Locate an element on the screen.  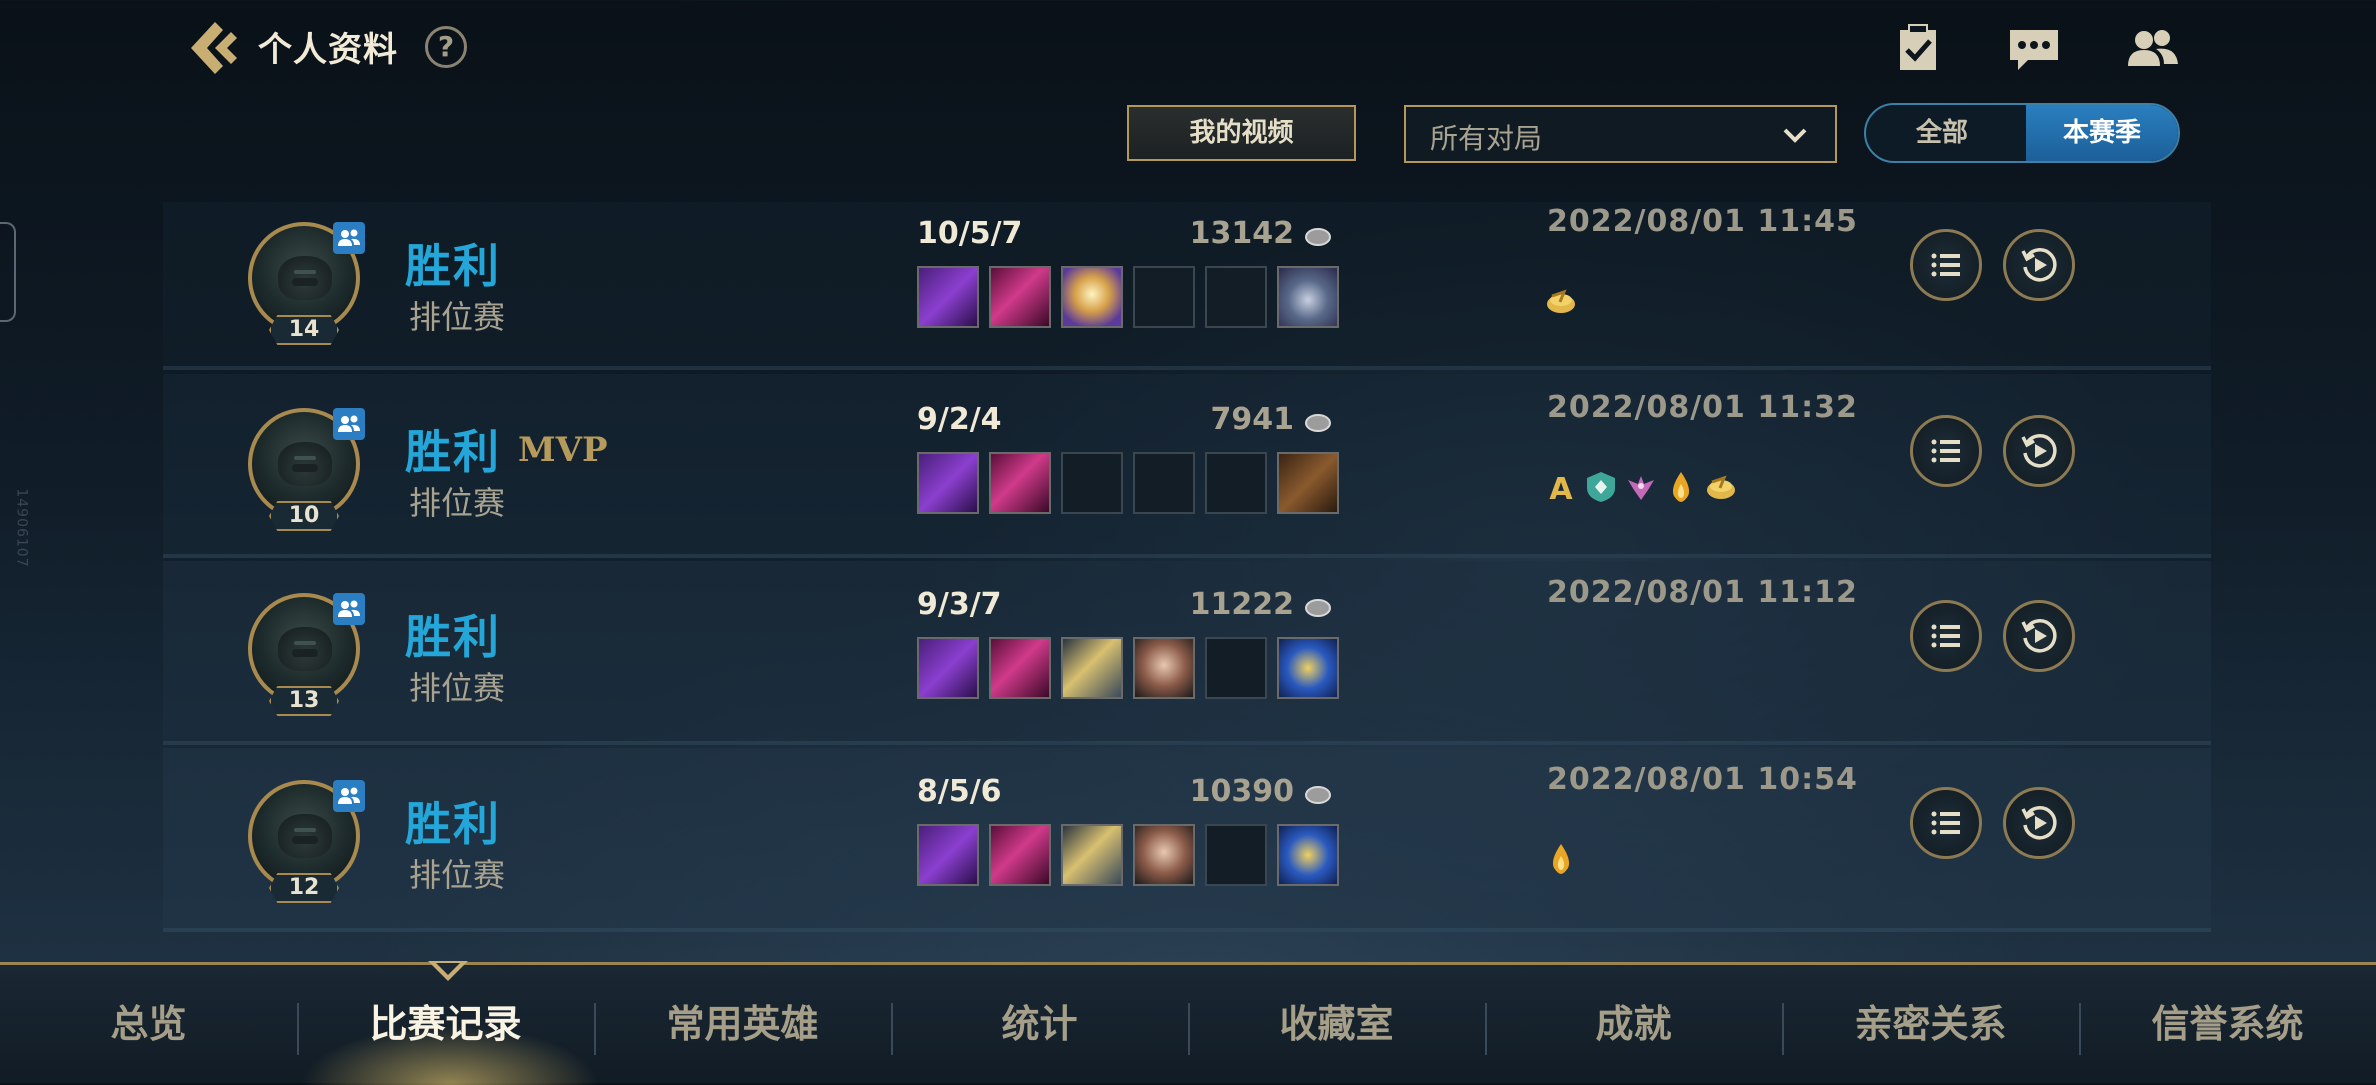
match-type-value: 所有对局 is located at coordinates (1486, 138).